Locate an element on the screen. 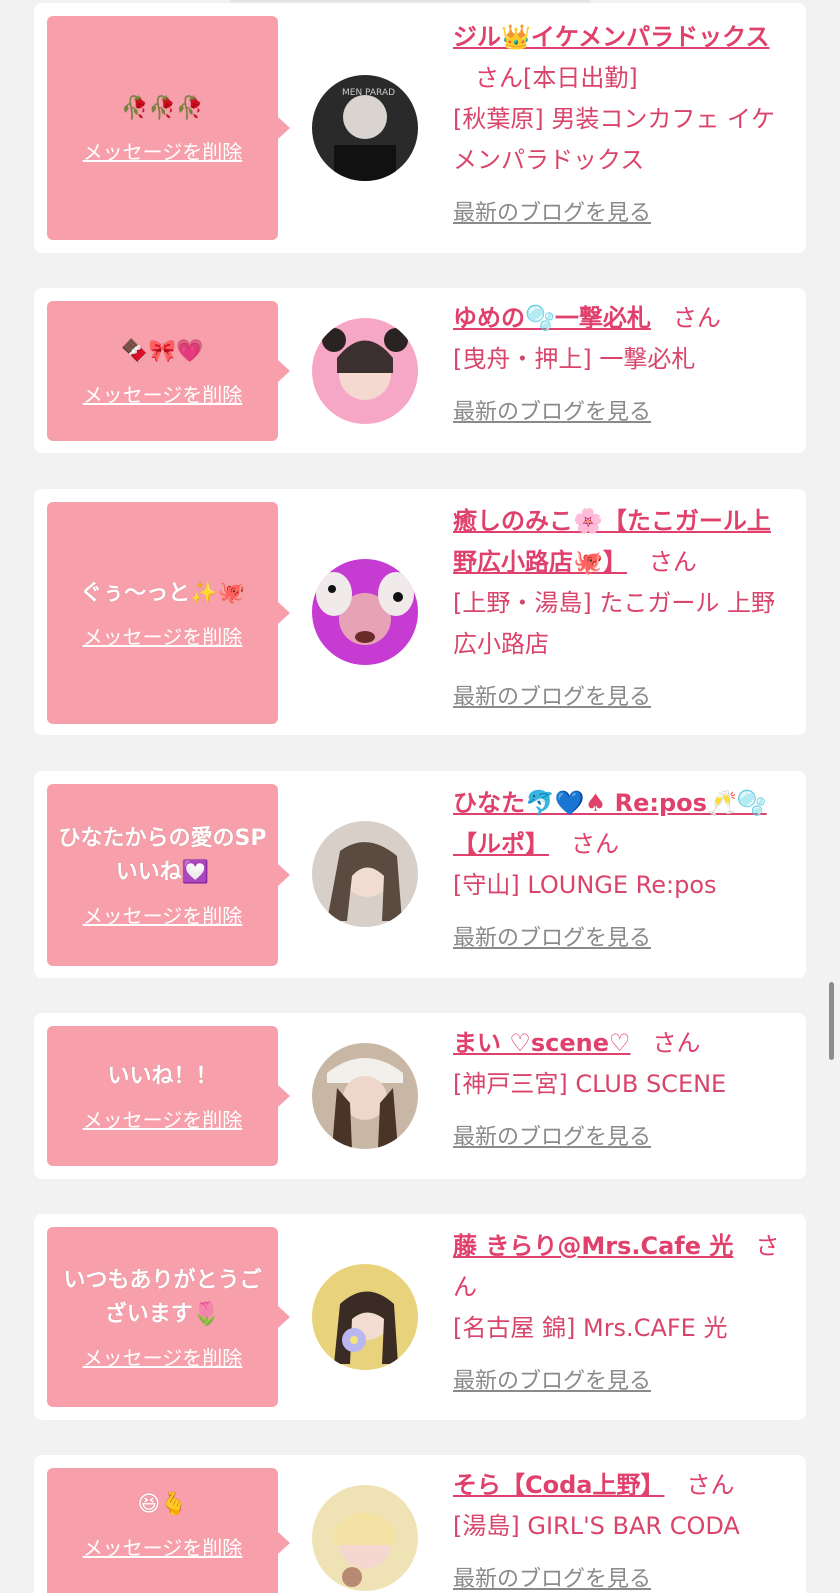 The width and height of the screenshot is (840, 1593). shop-text: [湯島] GIRL'S BAR CODA is located at coordinates (596, 1526).